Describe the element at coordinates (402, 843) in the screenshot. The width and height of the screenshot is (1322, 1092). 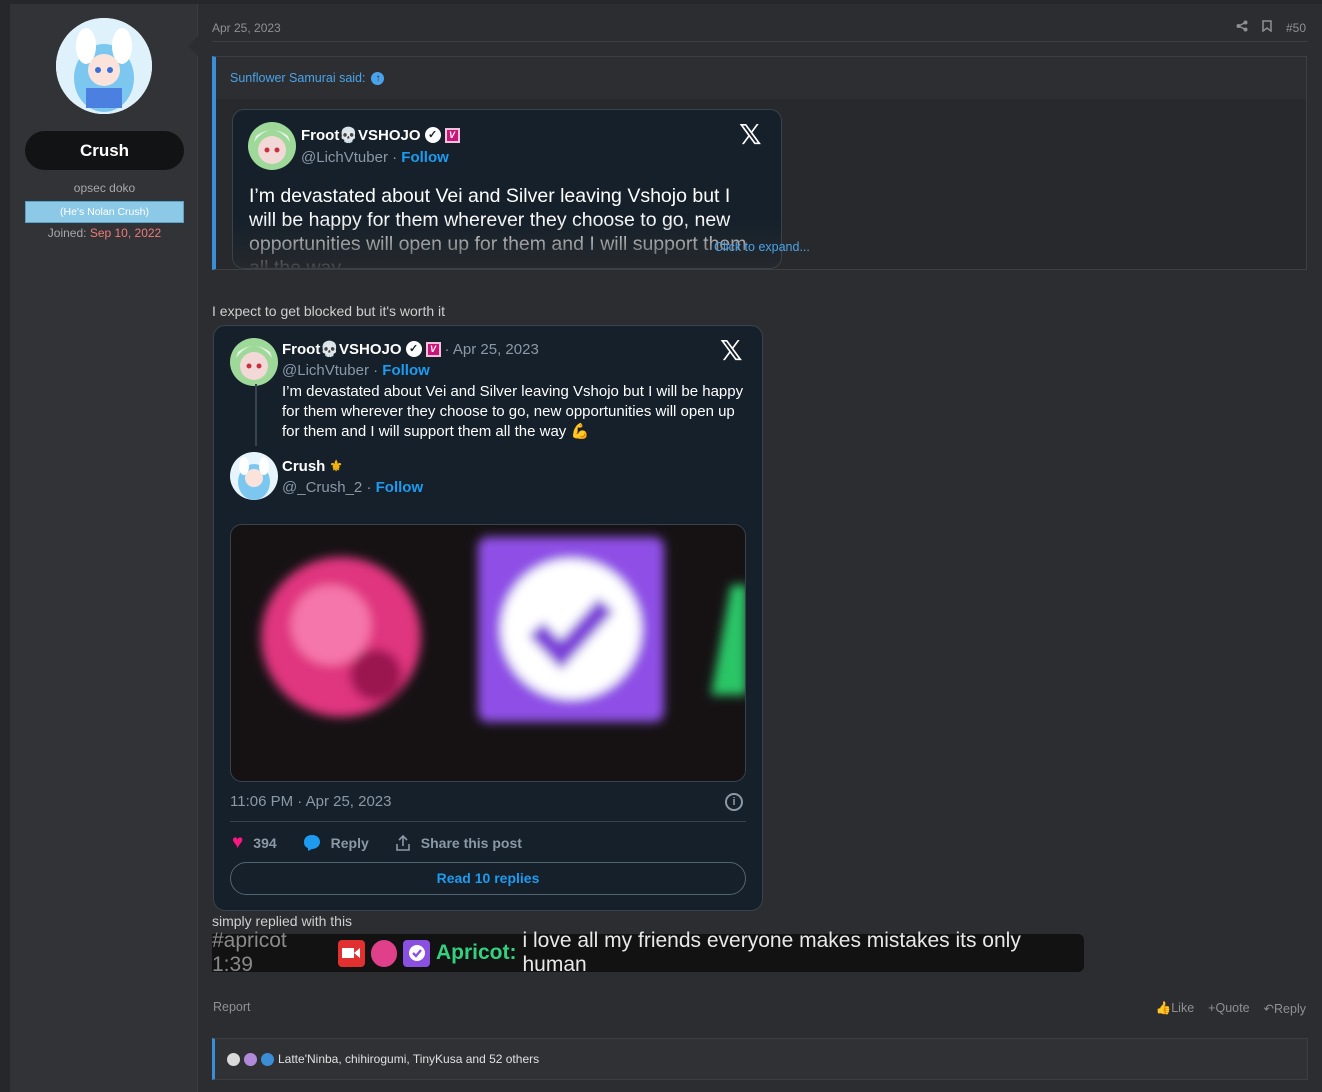
I see `upload-icon` at that location.